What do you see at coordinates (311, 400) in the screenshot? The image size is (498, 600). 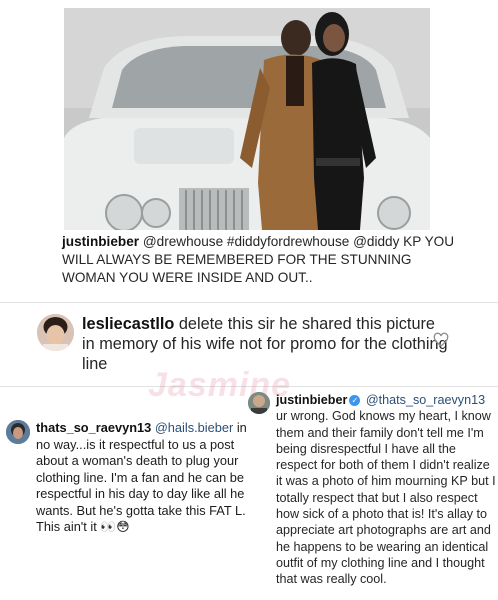 I see `comment-username: justinbieber` at bounding box center [311, 400].